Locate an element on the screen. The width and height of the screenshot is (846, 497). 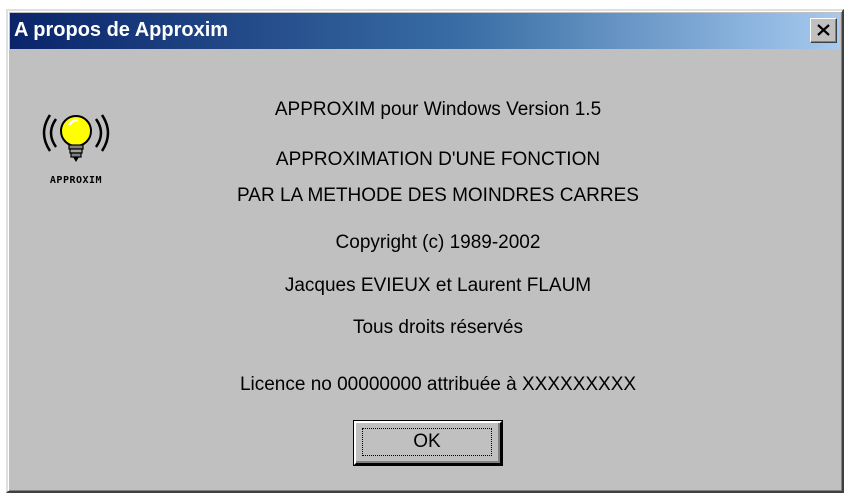
authors-text: Jacques EVIEUX et Laurent FLAUM is located at coordinates (438, 285).